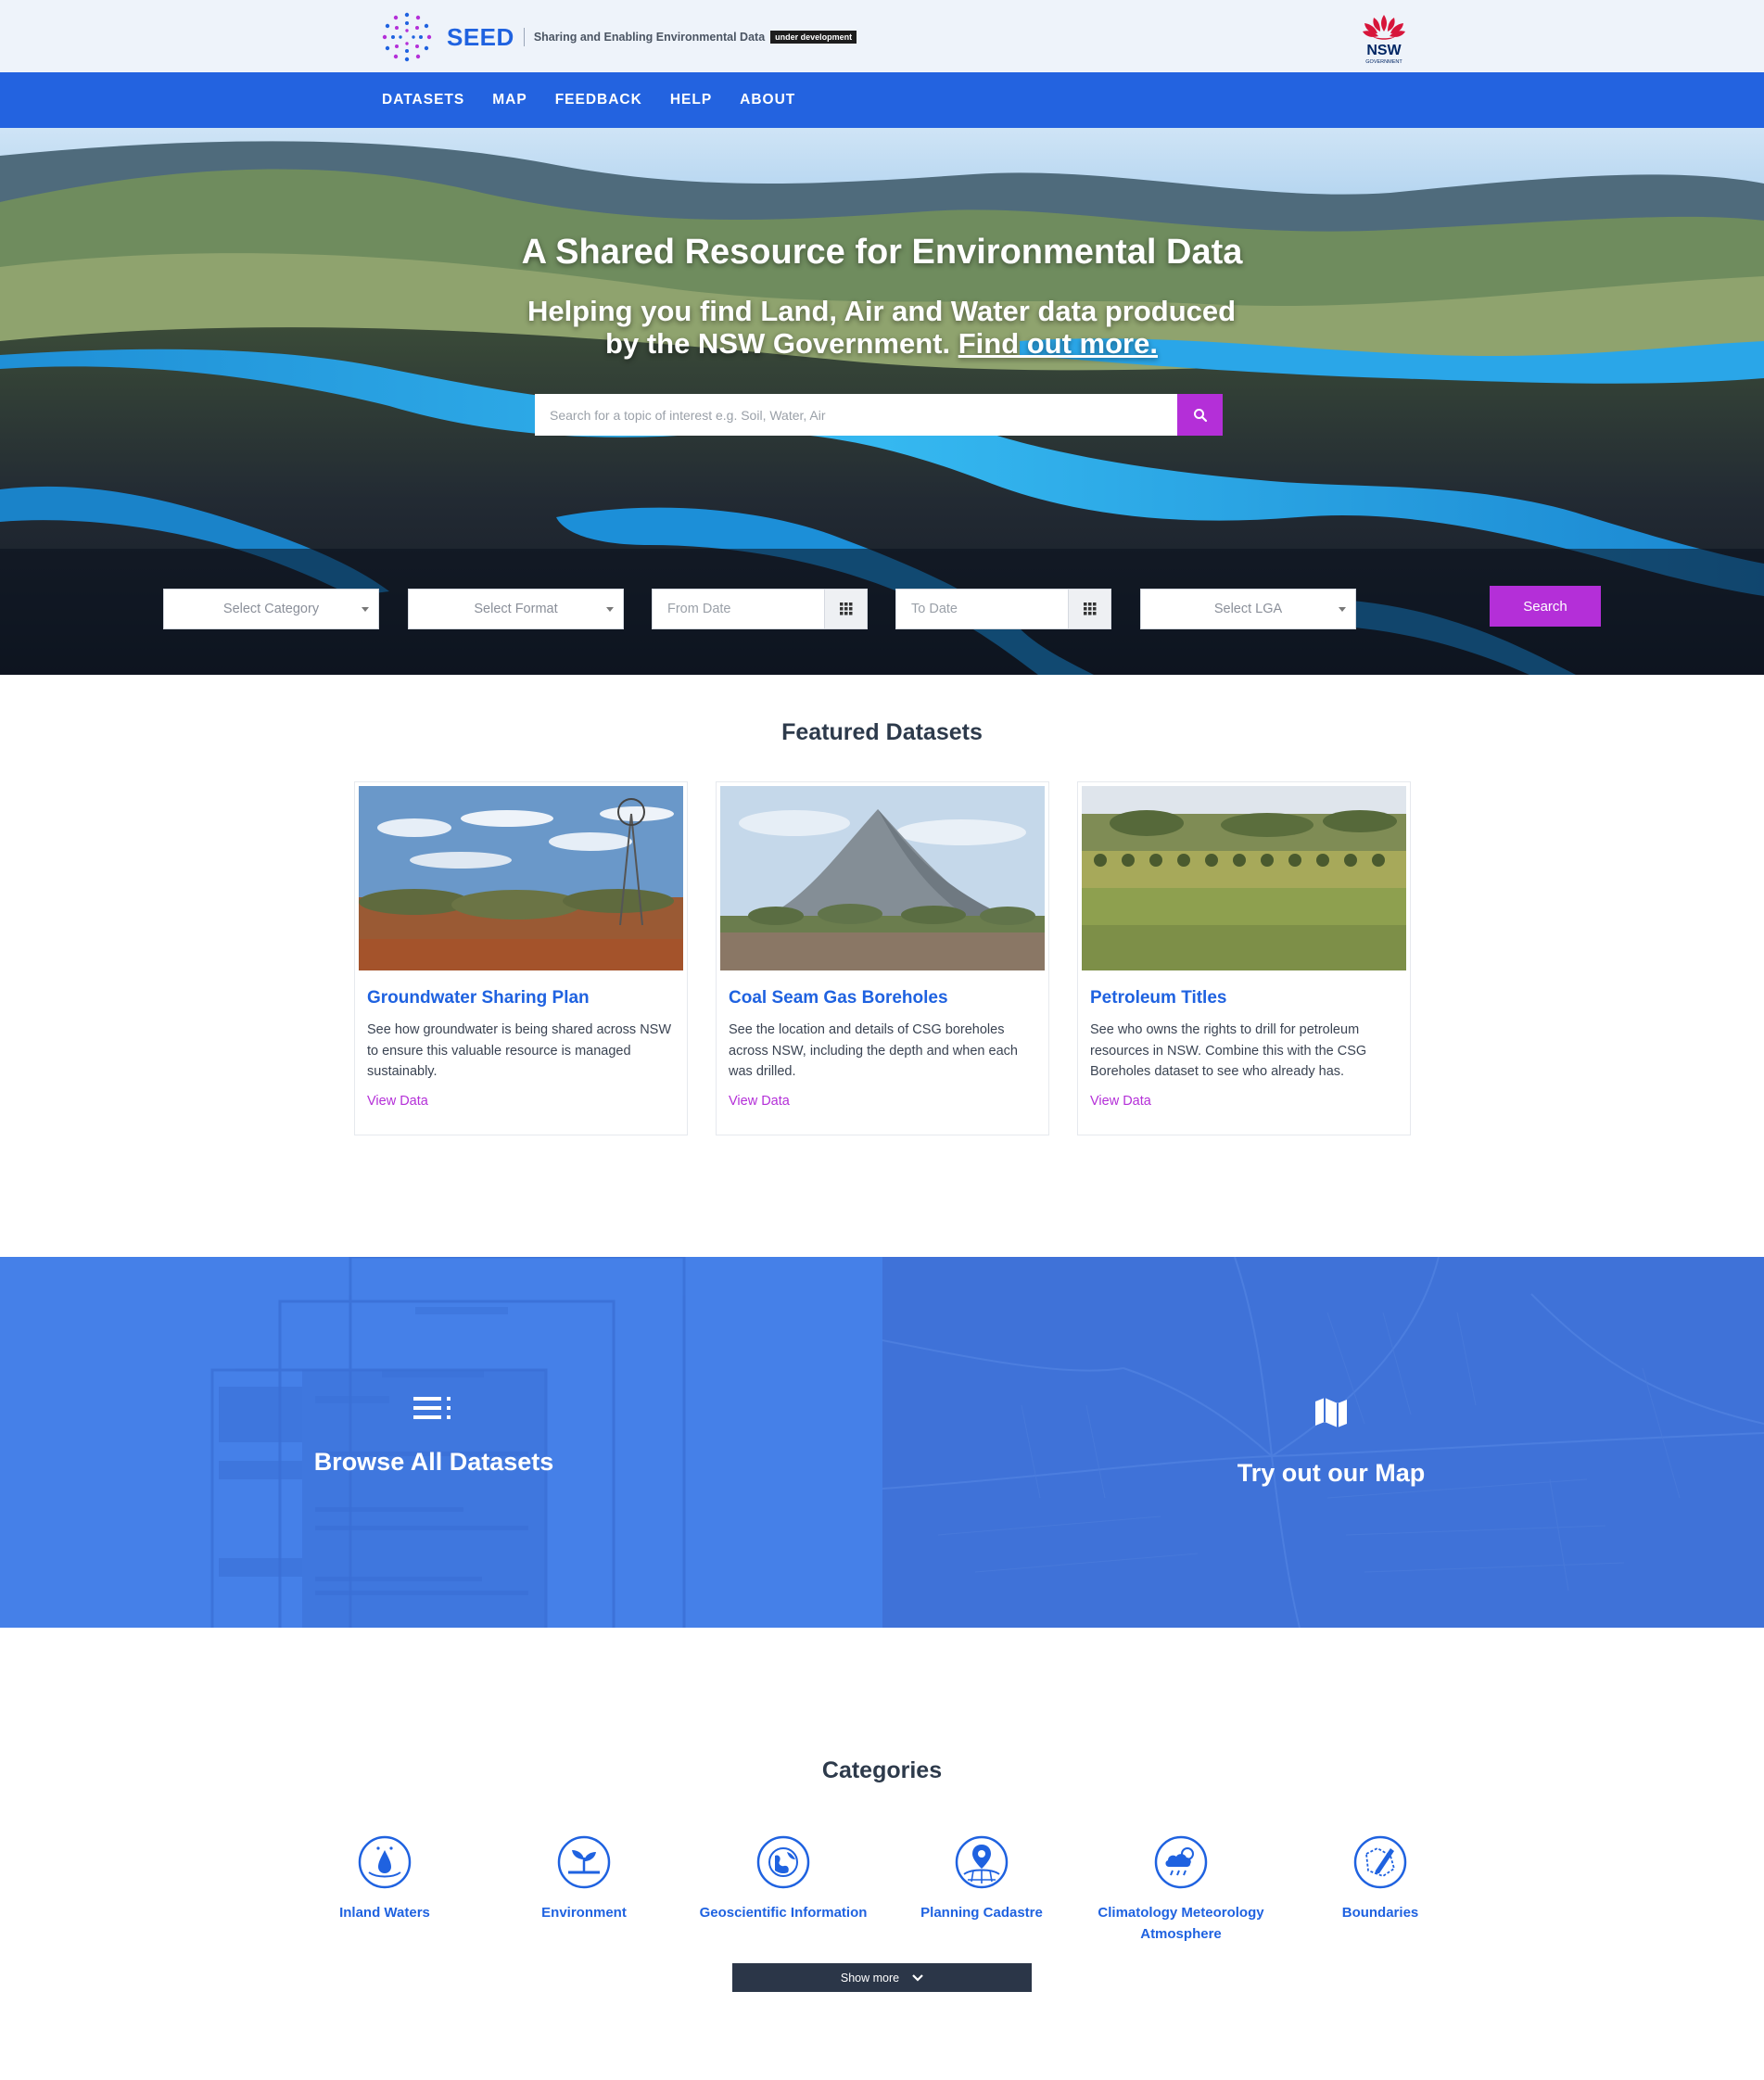 The image size is (1764, 2080). I want to click on nav-item-feedback: FEEDBACK, so click(598, 100).